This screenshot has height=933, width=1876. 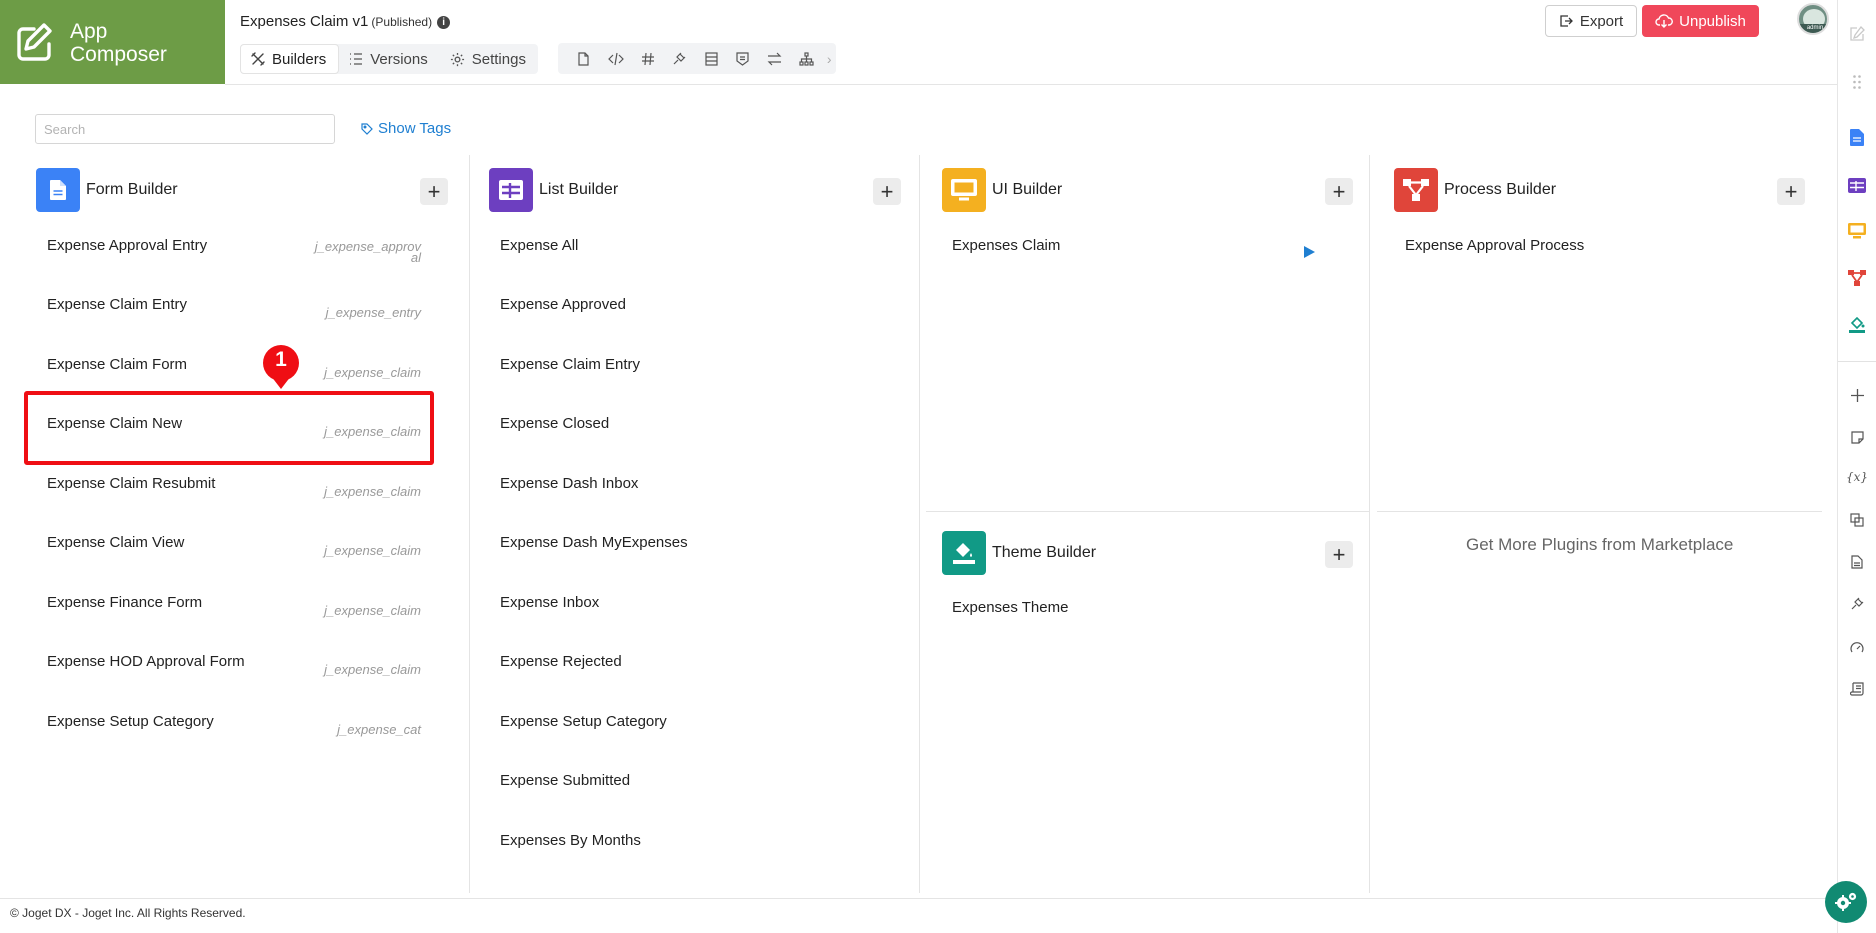 What do you see at coordinates (124, 602) in the screenshot?
I see `form-item-expense-finance-form: Expense Finance Form` at bounding box center [124, 602].